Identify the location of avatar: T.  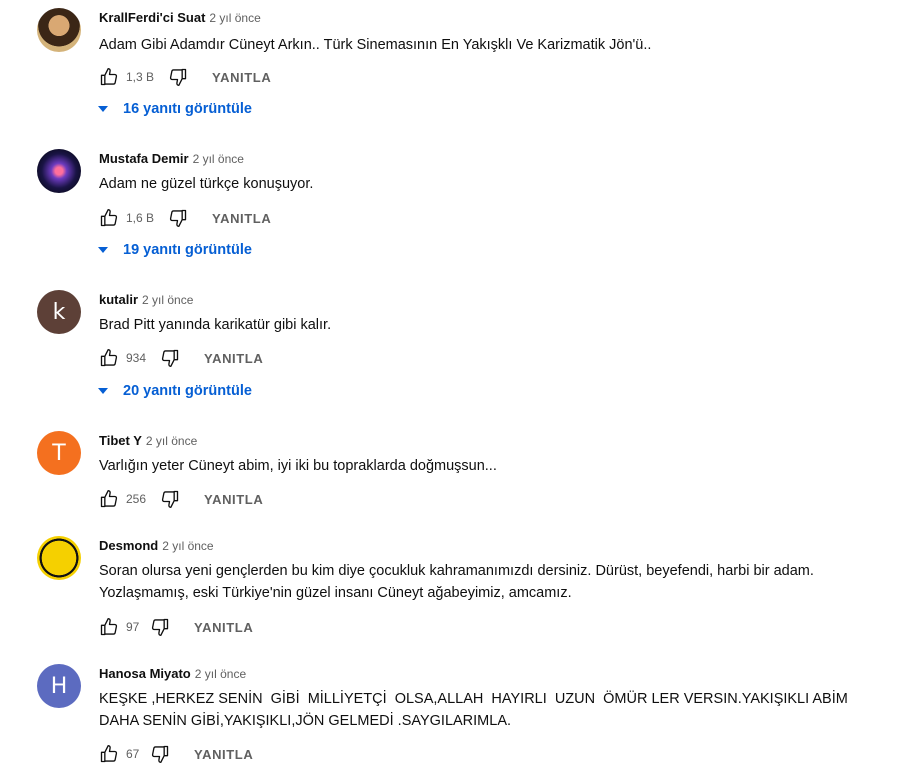
(59, 453).